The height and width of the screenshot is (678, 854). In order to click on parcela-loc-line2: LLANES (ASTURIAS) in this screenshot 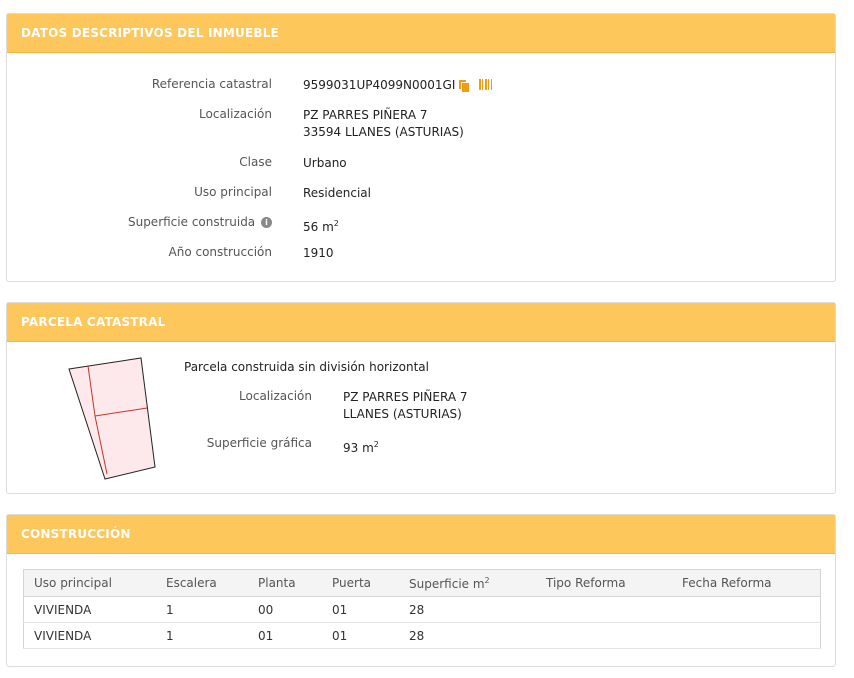, I will do `click(402, 414)`.